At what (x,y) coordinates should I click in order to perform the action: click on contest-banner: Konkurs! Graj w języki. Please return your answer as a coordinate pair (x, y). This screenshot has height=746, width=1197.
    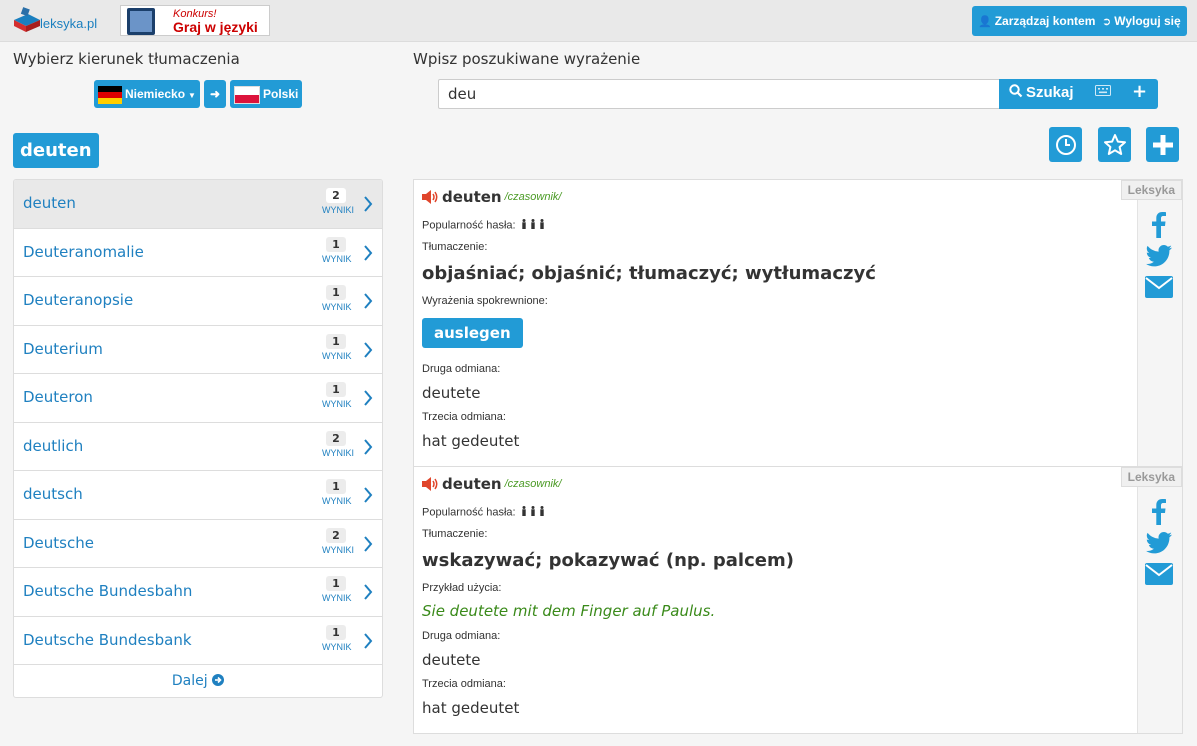
    Looking at the image, I should click on (195, 20).